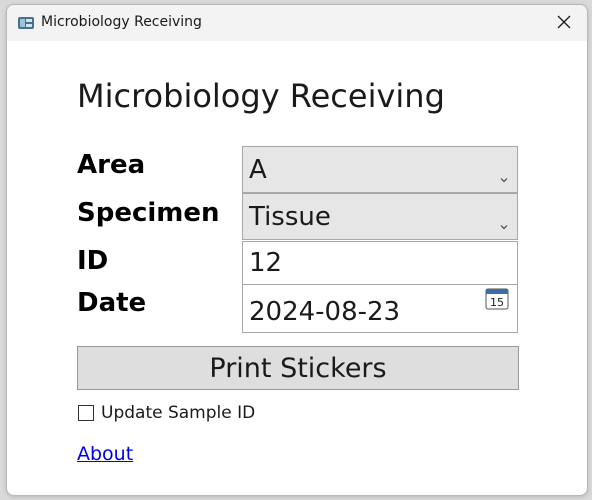  I want to click on date-picker: 2024-08-23 15, so click(380, 308).